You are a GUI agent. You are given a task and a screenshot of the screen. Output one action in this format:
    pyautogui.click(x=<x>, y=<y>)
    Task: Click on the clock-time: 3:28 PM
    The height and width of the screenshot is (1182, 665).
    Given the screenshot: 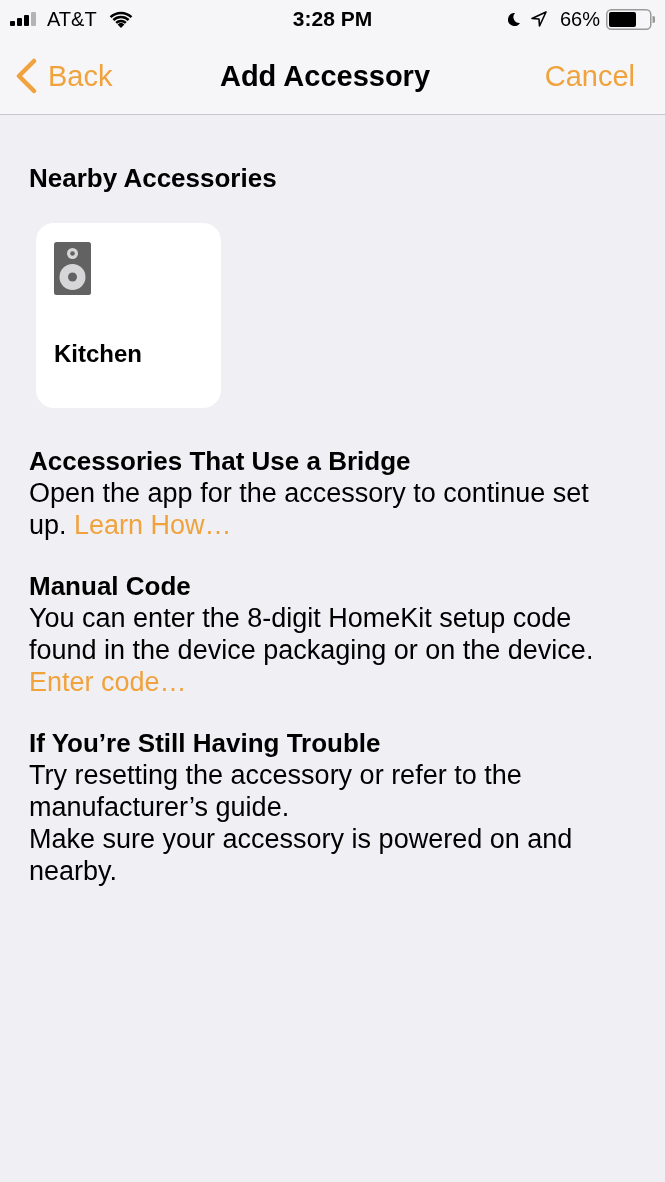 What is the action you would take?
    pyautogui.click(x=332, y=19)
    